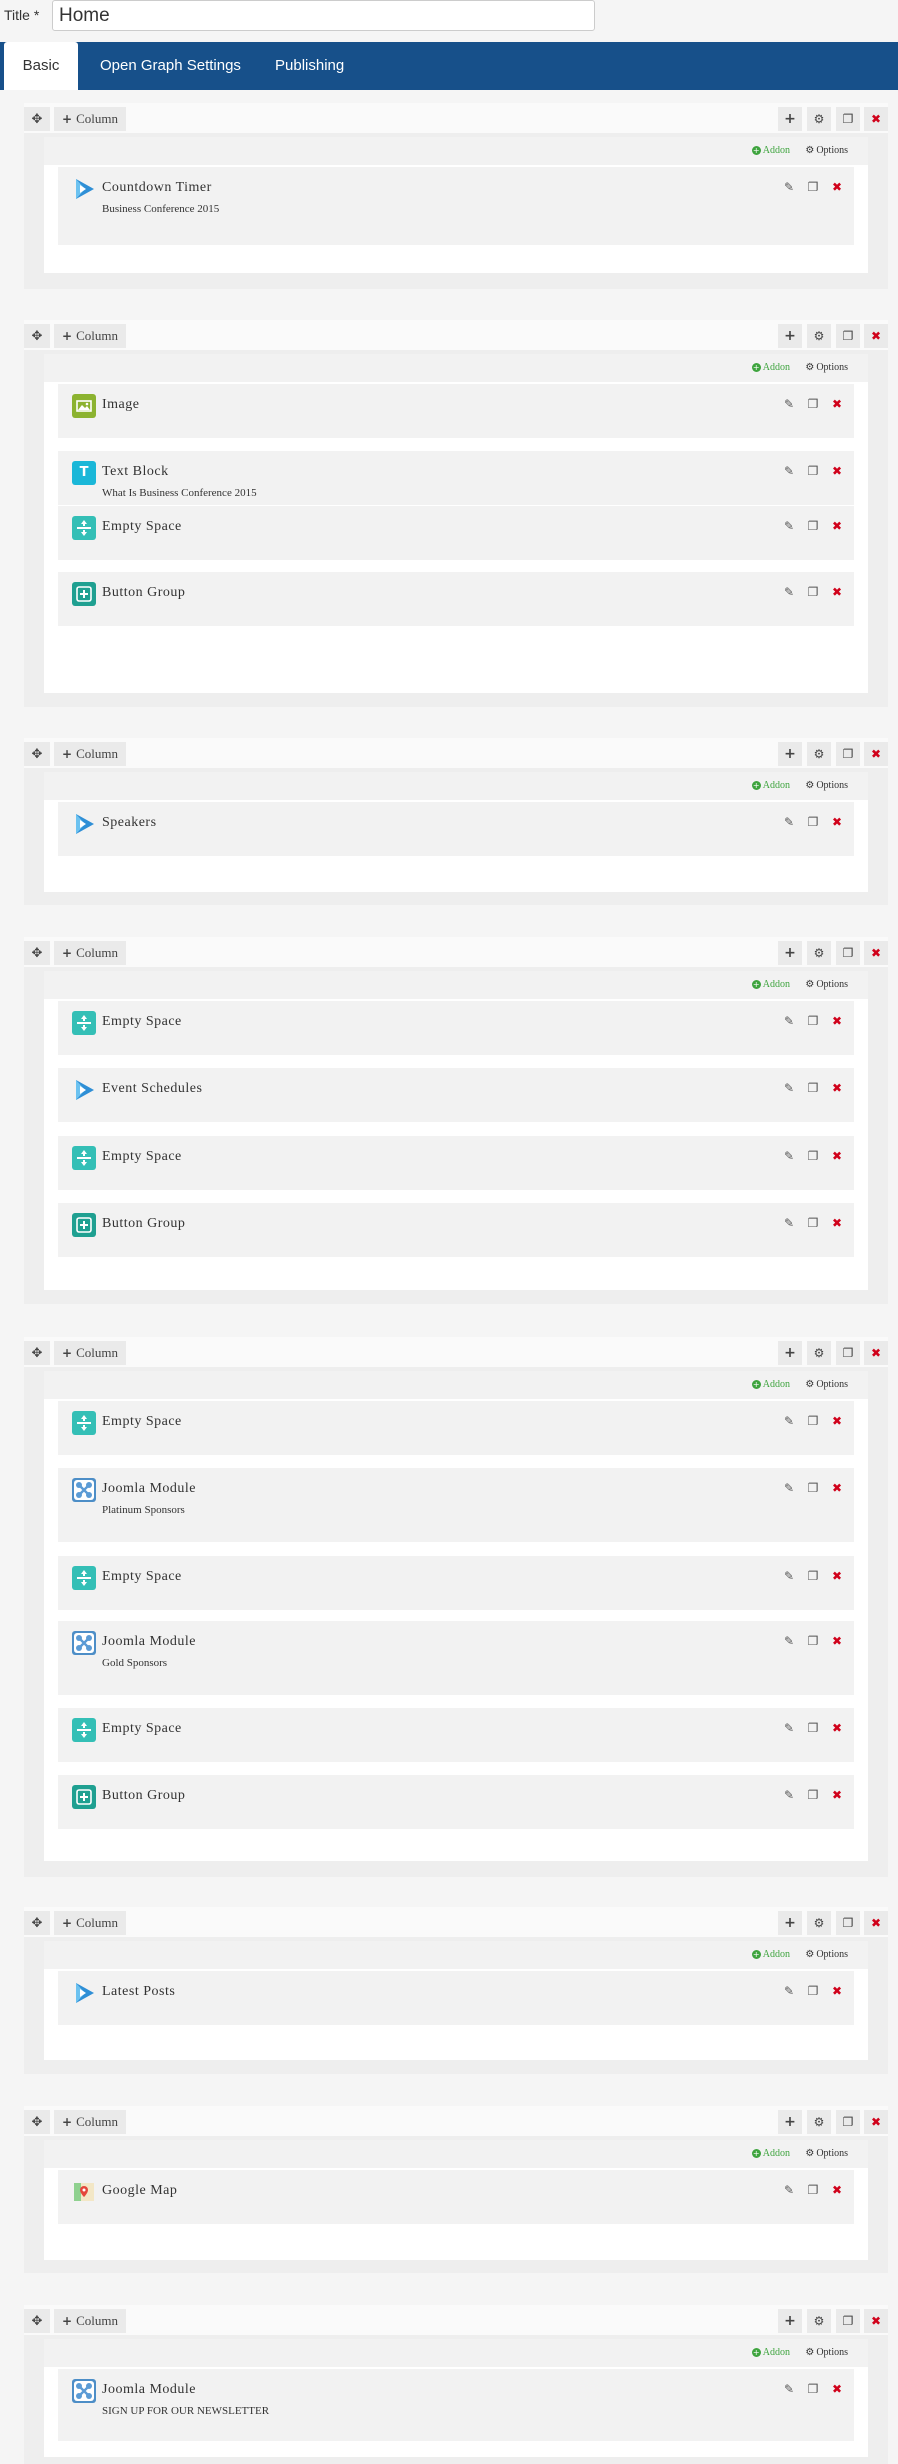 Image resolution: width=898 pixels, height=2464 pixels. What do you see at coordinates (456, 1998) in the screenshot?
I see `addon-item: Latest Posts ✎ ❐ ✖` at bounding box center [456, 1998].